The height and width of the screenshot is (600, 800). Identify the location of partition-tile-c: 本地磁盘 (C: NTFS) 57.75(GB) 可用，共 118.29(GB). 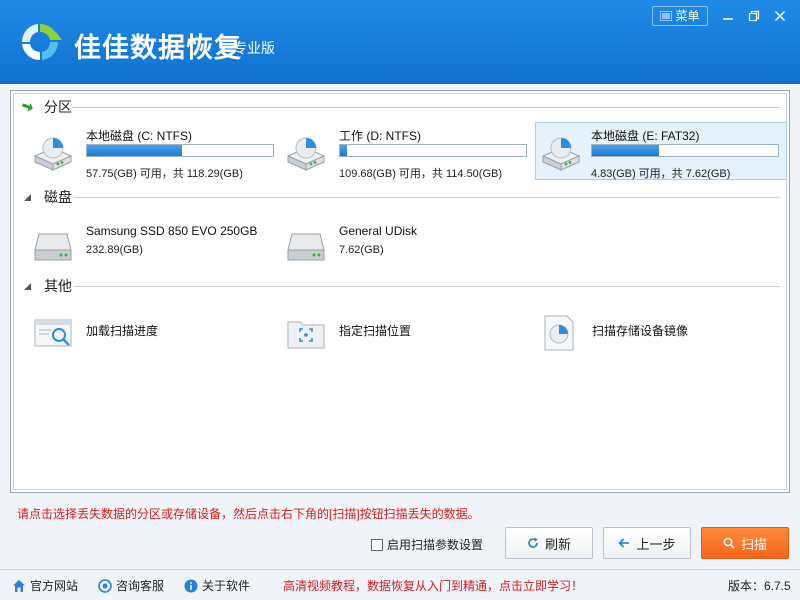
(148, 152).